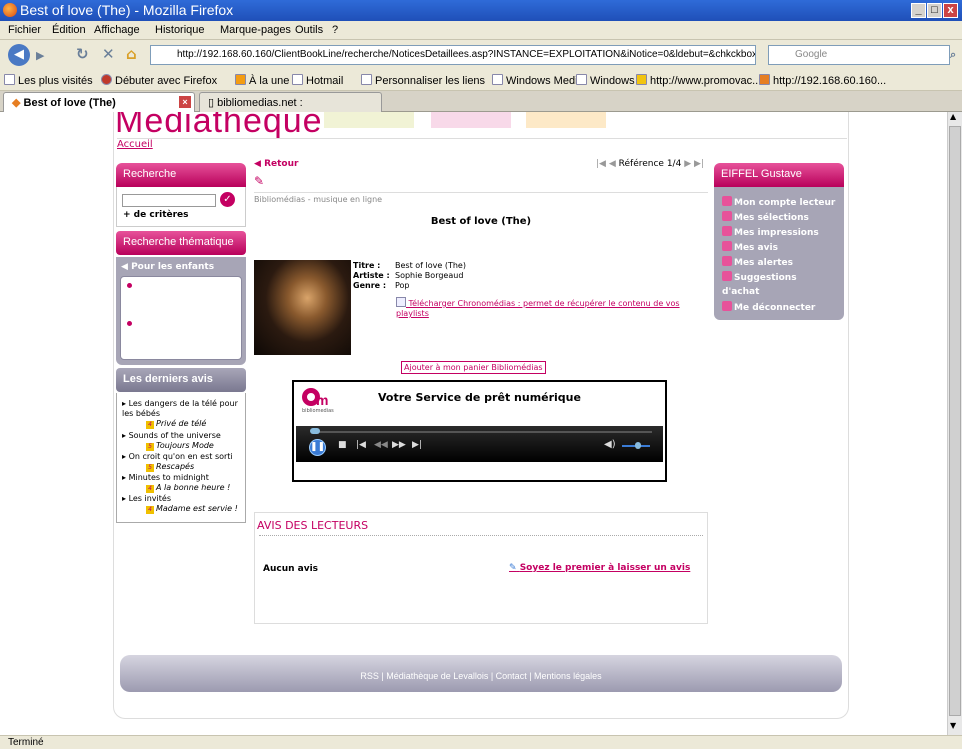 The image size is (962, 749). Describe the element at coordinates (605, 80) in the screenshot. I see `bookmark-windows: Windows` at that location.